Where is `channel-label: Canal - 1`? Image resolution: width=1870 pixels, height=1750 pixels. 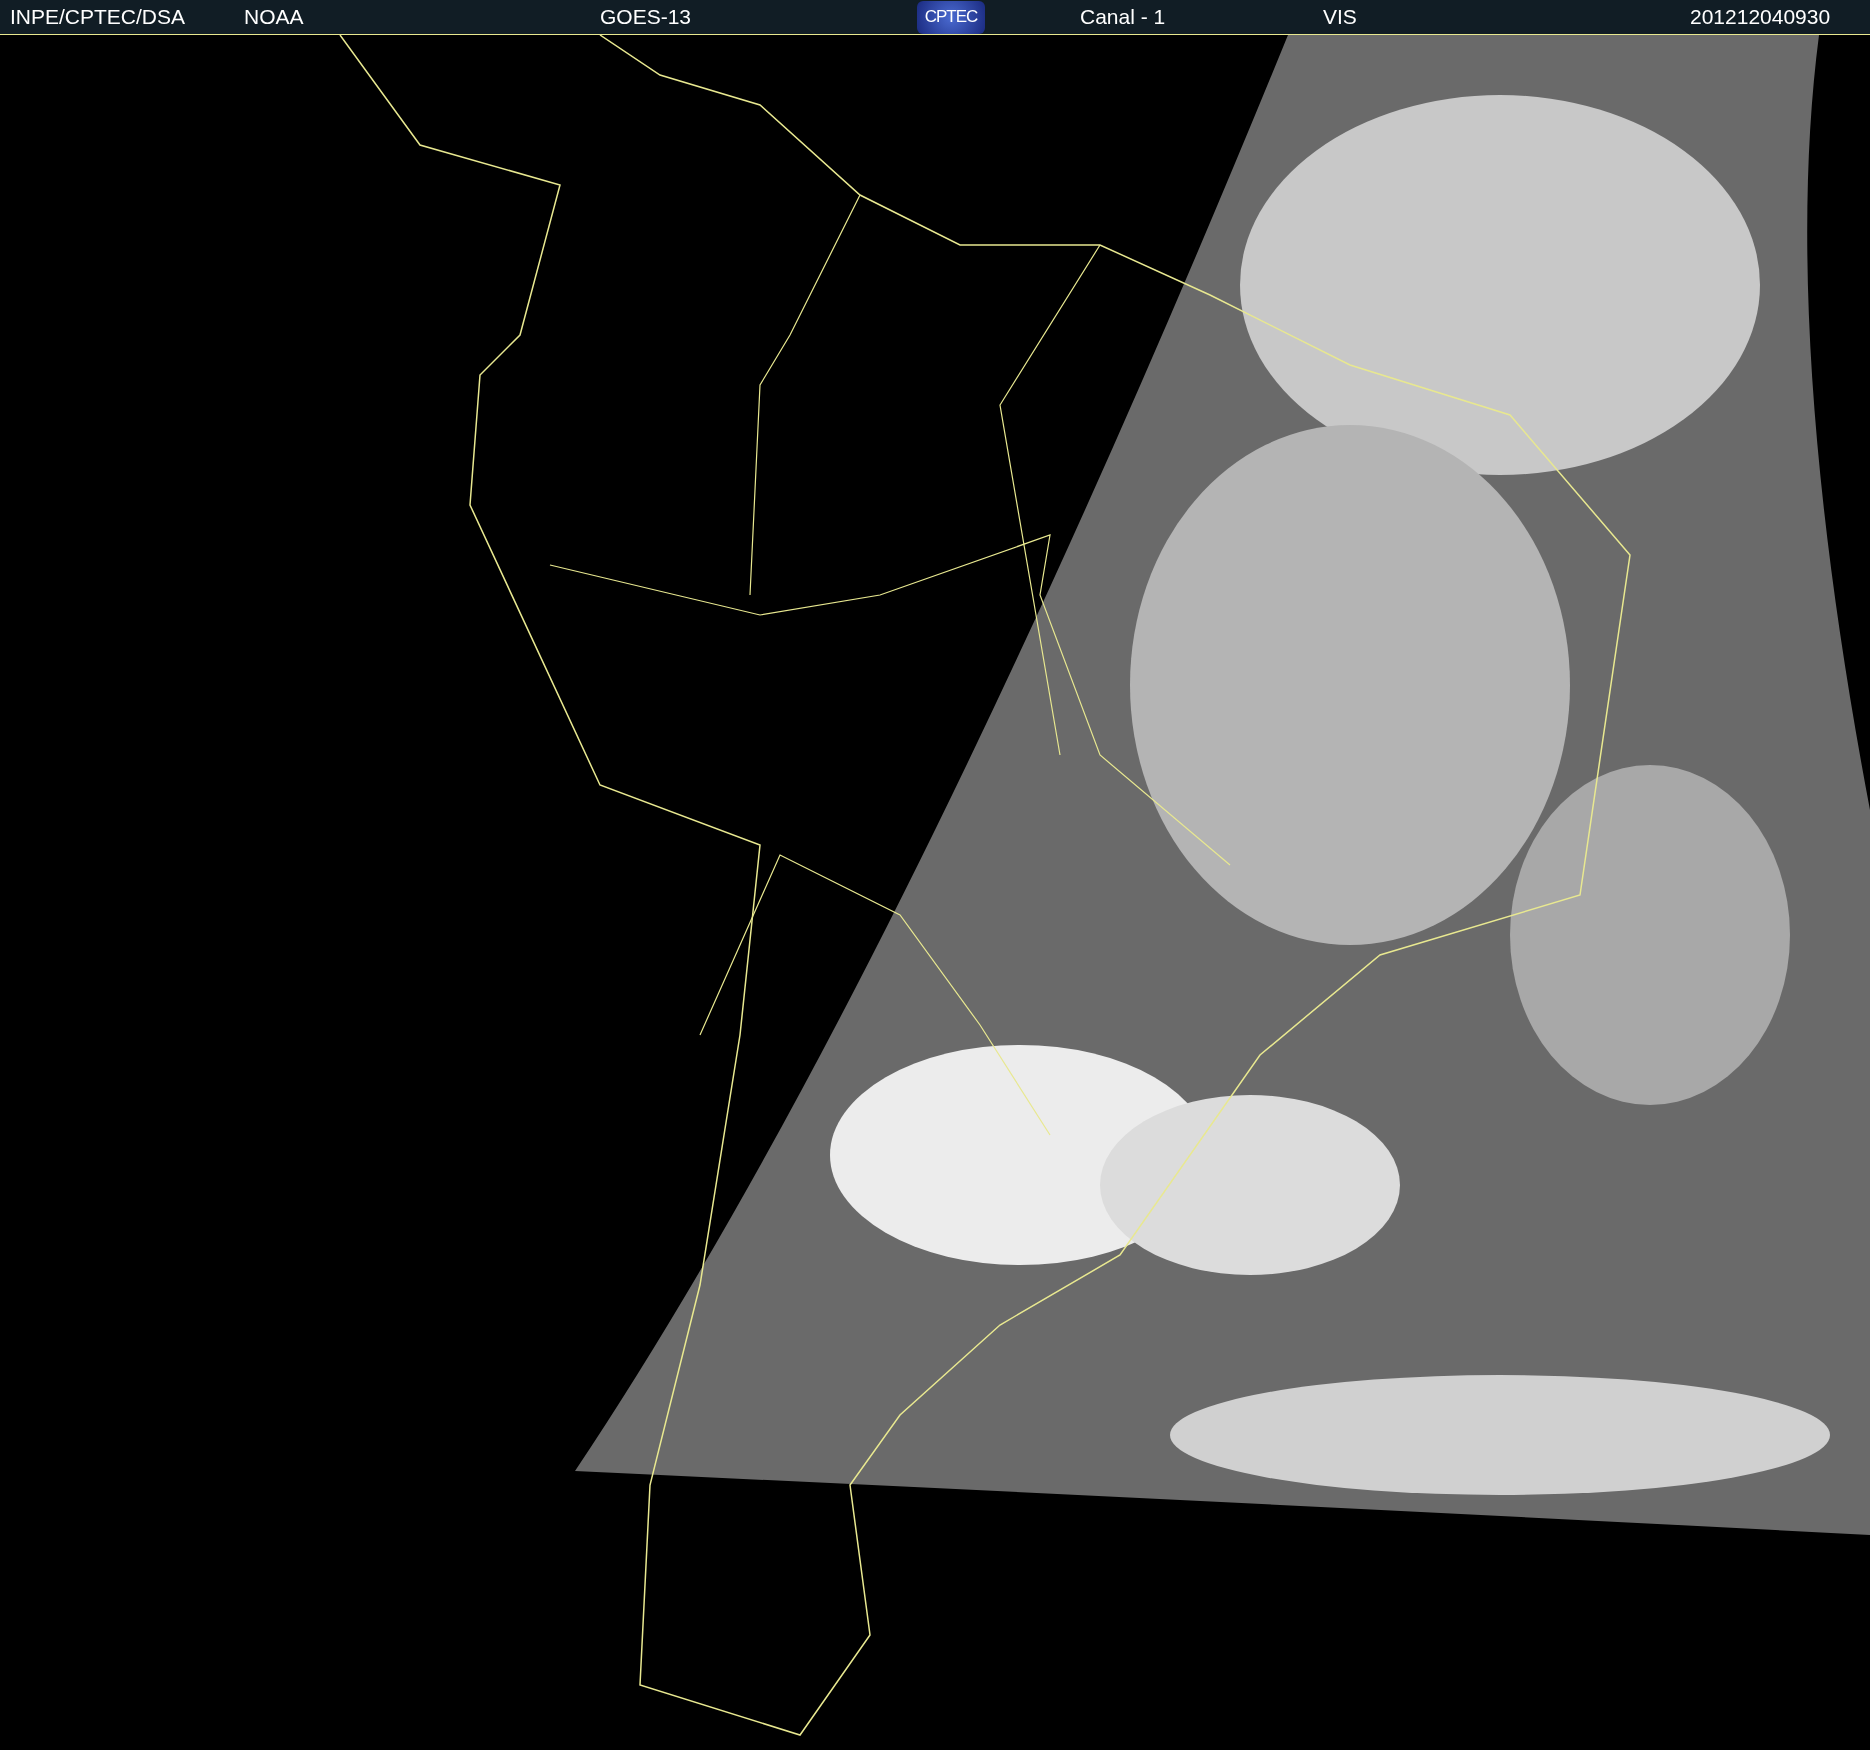
channel-label: Canal - 1 is located at coordinates (1123, 17).